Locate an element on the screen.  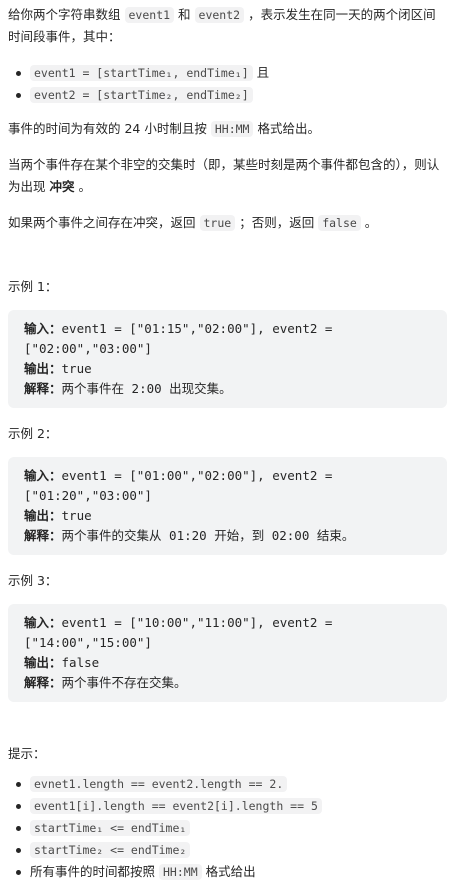
inline-code-false: false is located at coordinates (339, 223).